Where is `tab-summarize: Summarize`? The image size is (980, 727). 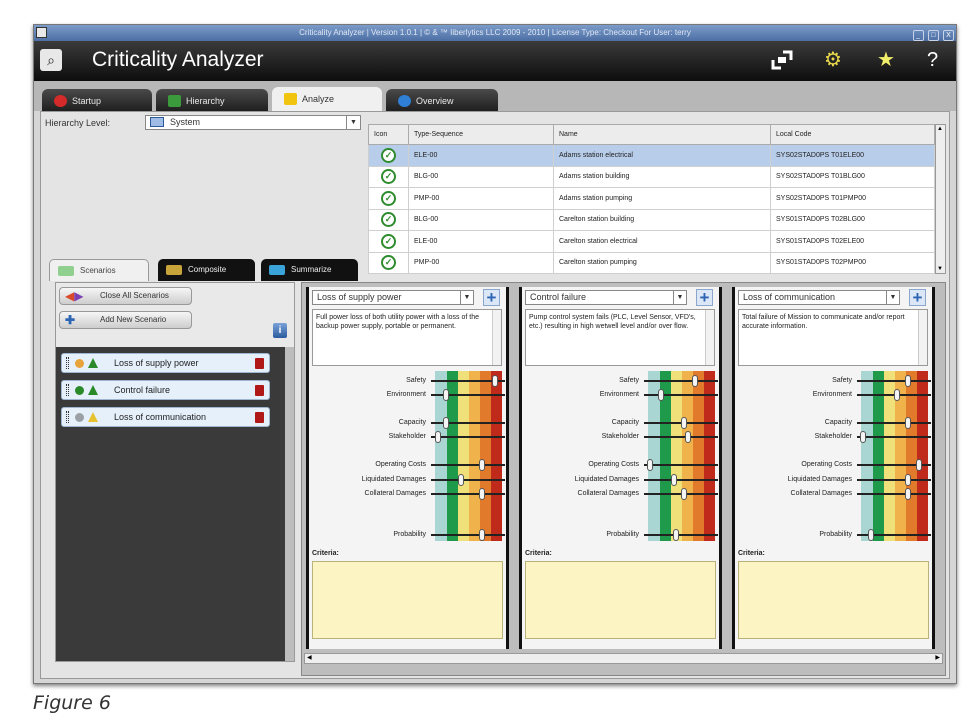
tab-summarize: Summarize is located at coordinates (309, 270).